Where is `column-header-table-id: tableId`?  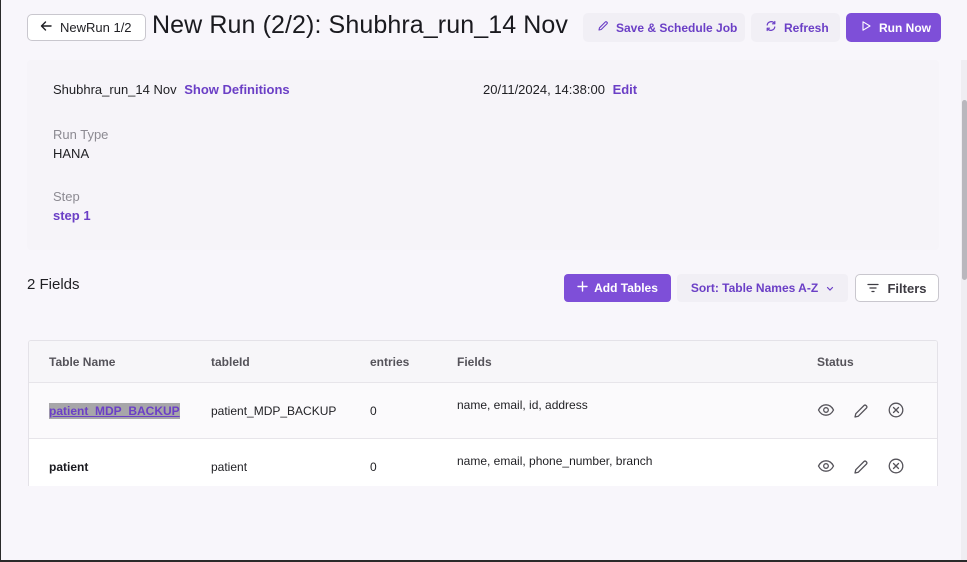
column-header-table-id: tableId is located at coordinates (230, 362).